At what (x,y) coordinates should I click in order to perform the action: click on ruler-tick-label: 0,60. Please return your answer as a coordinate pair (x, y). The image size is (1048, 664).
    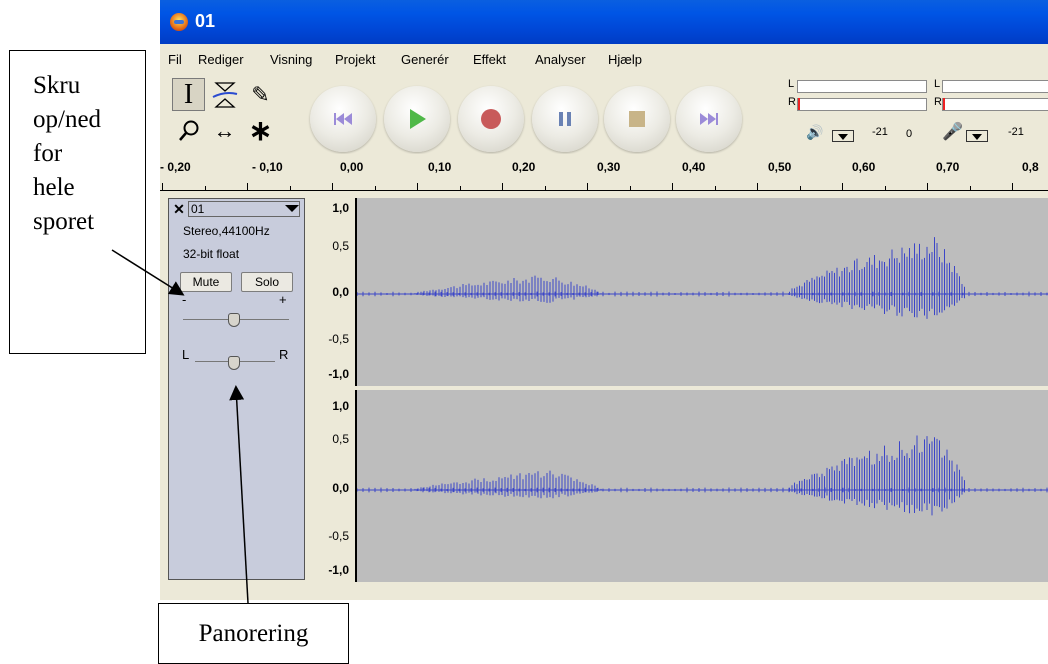
    Looking at the image, I should click on (864, 167).